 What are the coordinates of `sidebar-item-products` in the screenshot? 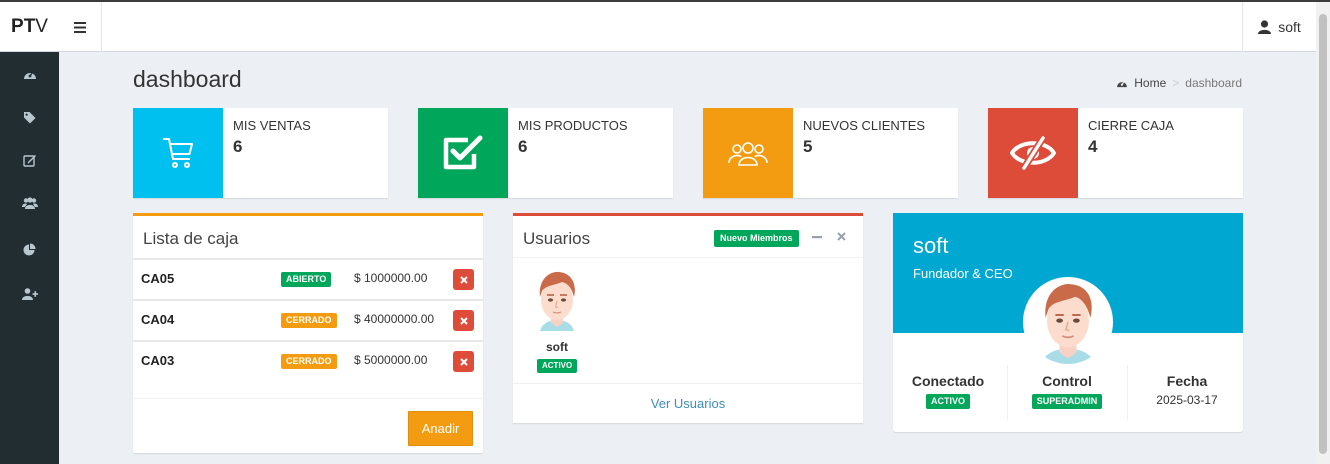 It's located at (29, 117).